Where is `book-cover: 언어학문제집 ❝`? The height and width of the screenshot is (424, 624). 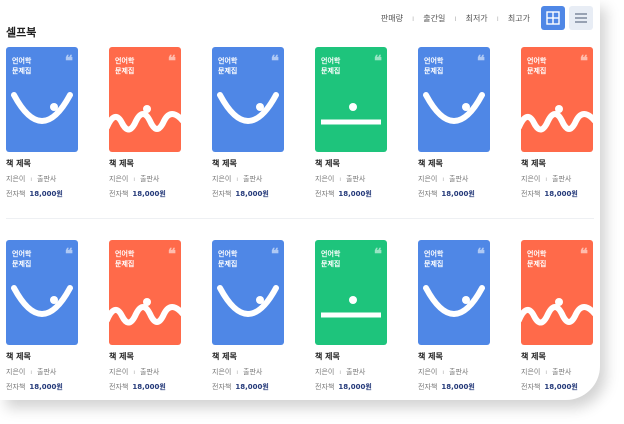 book-cover: 언어학문제집 ❝ is located at coordinates (351, 99).